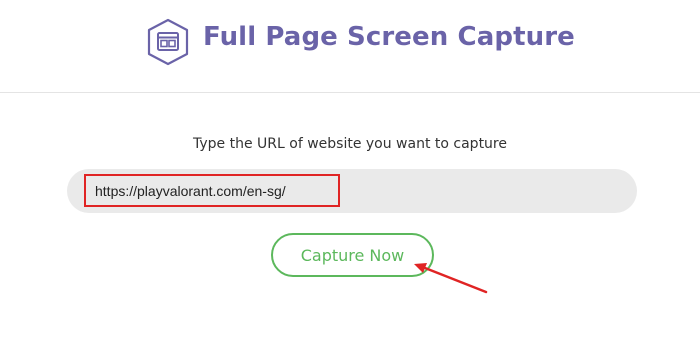 The width and height of the screenshot is (700, 340). I want to click on url-input, so click(210, 191).